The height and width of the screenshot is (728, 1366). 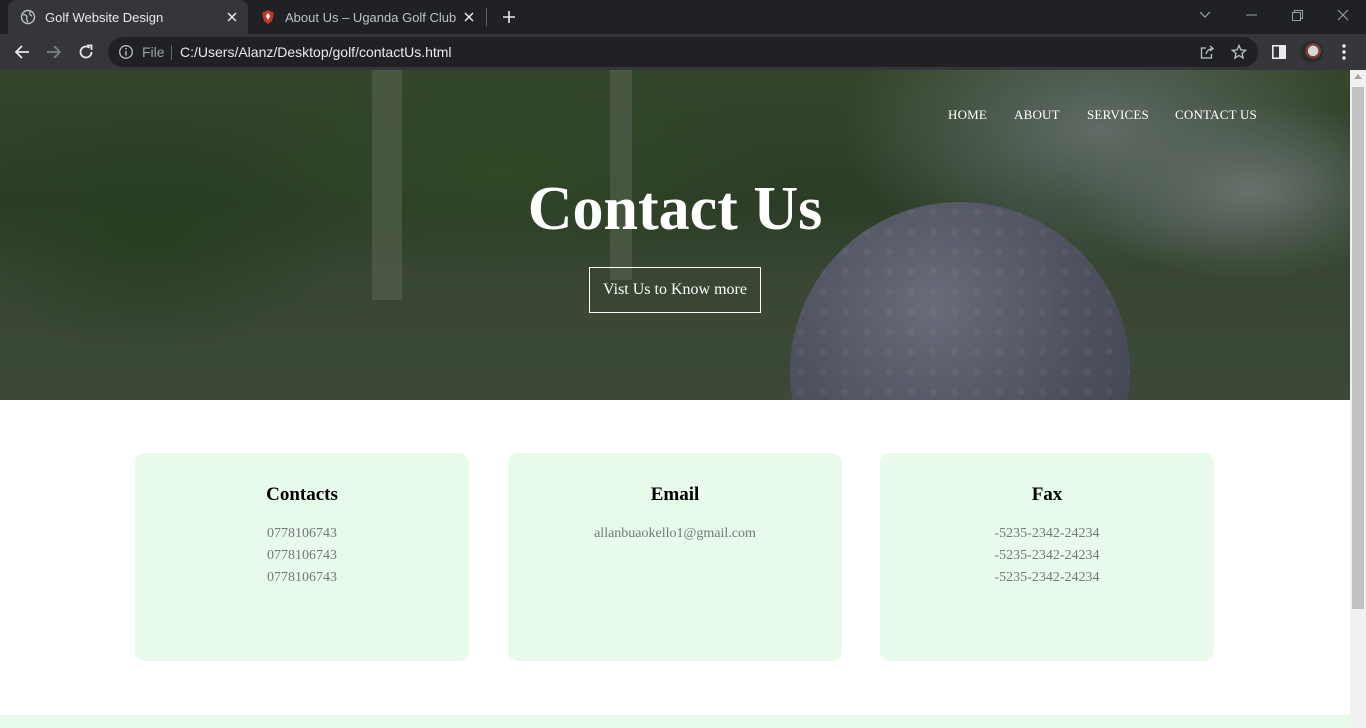 What do you see at coordinates (675, 557) in the screenshot?
I see `email-card: Email allanbuaokello1@gmail.com` at bounding box center [675, 557].